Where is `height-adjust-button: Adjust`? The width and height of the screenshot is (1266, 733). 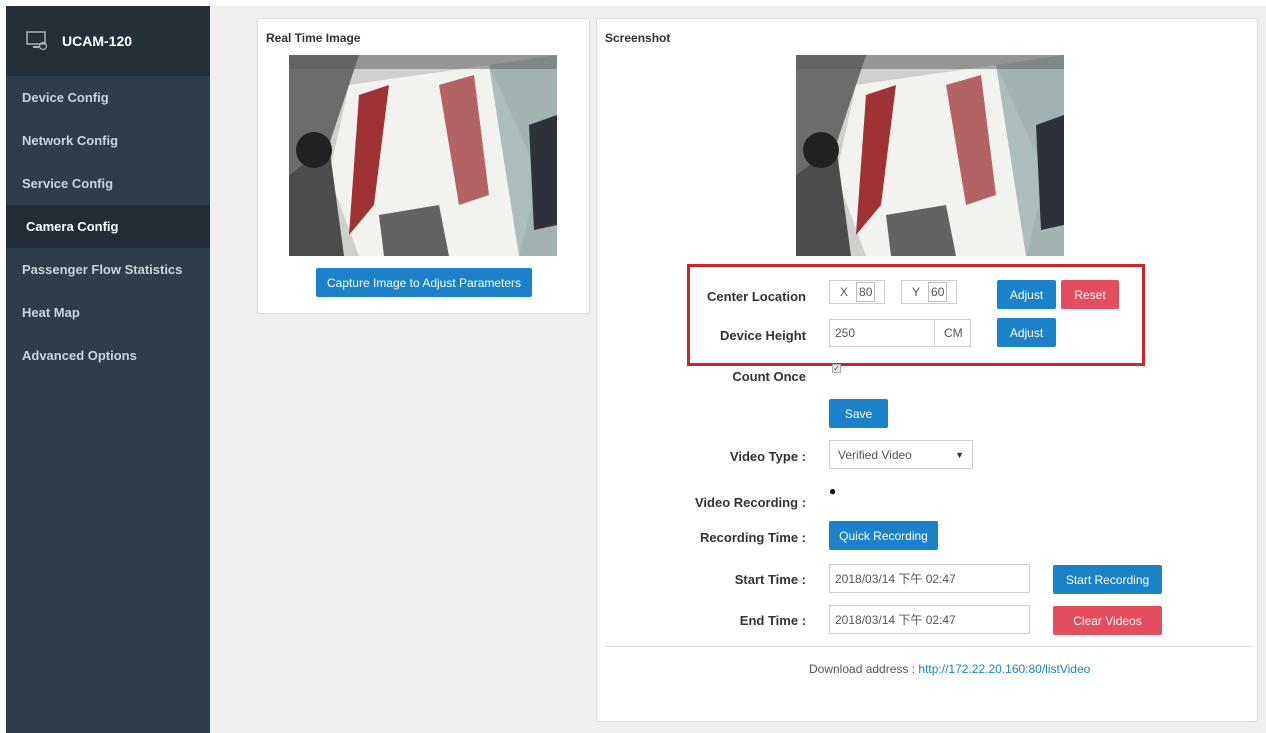 height-adjust-button: Adjust is located at coordinates (1026, 332).